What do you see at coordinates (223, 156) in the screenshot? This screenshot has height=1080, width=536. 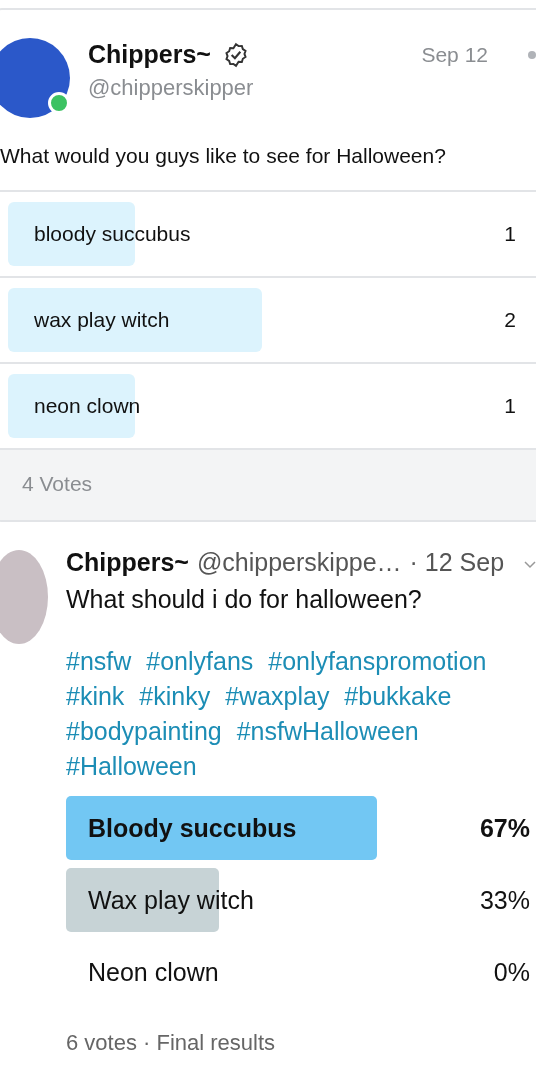 I see `post-text: What would you guys like to see for Halloween?` at bounding box center [223, 156].